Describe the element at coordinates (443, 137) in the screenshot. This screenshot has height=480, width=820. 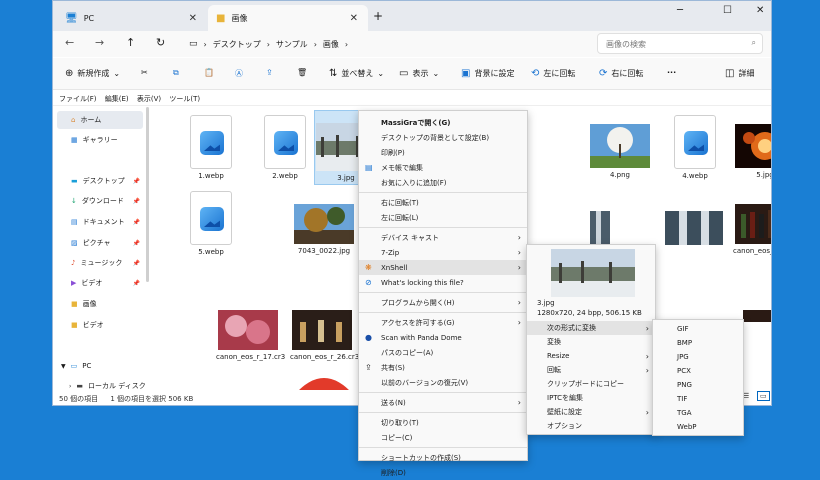
I see `menu-item-set-desktop-background: デスクトップの背景として設定(B)` at that location.